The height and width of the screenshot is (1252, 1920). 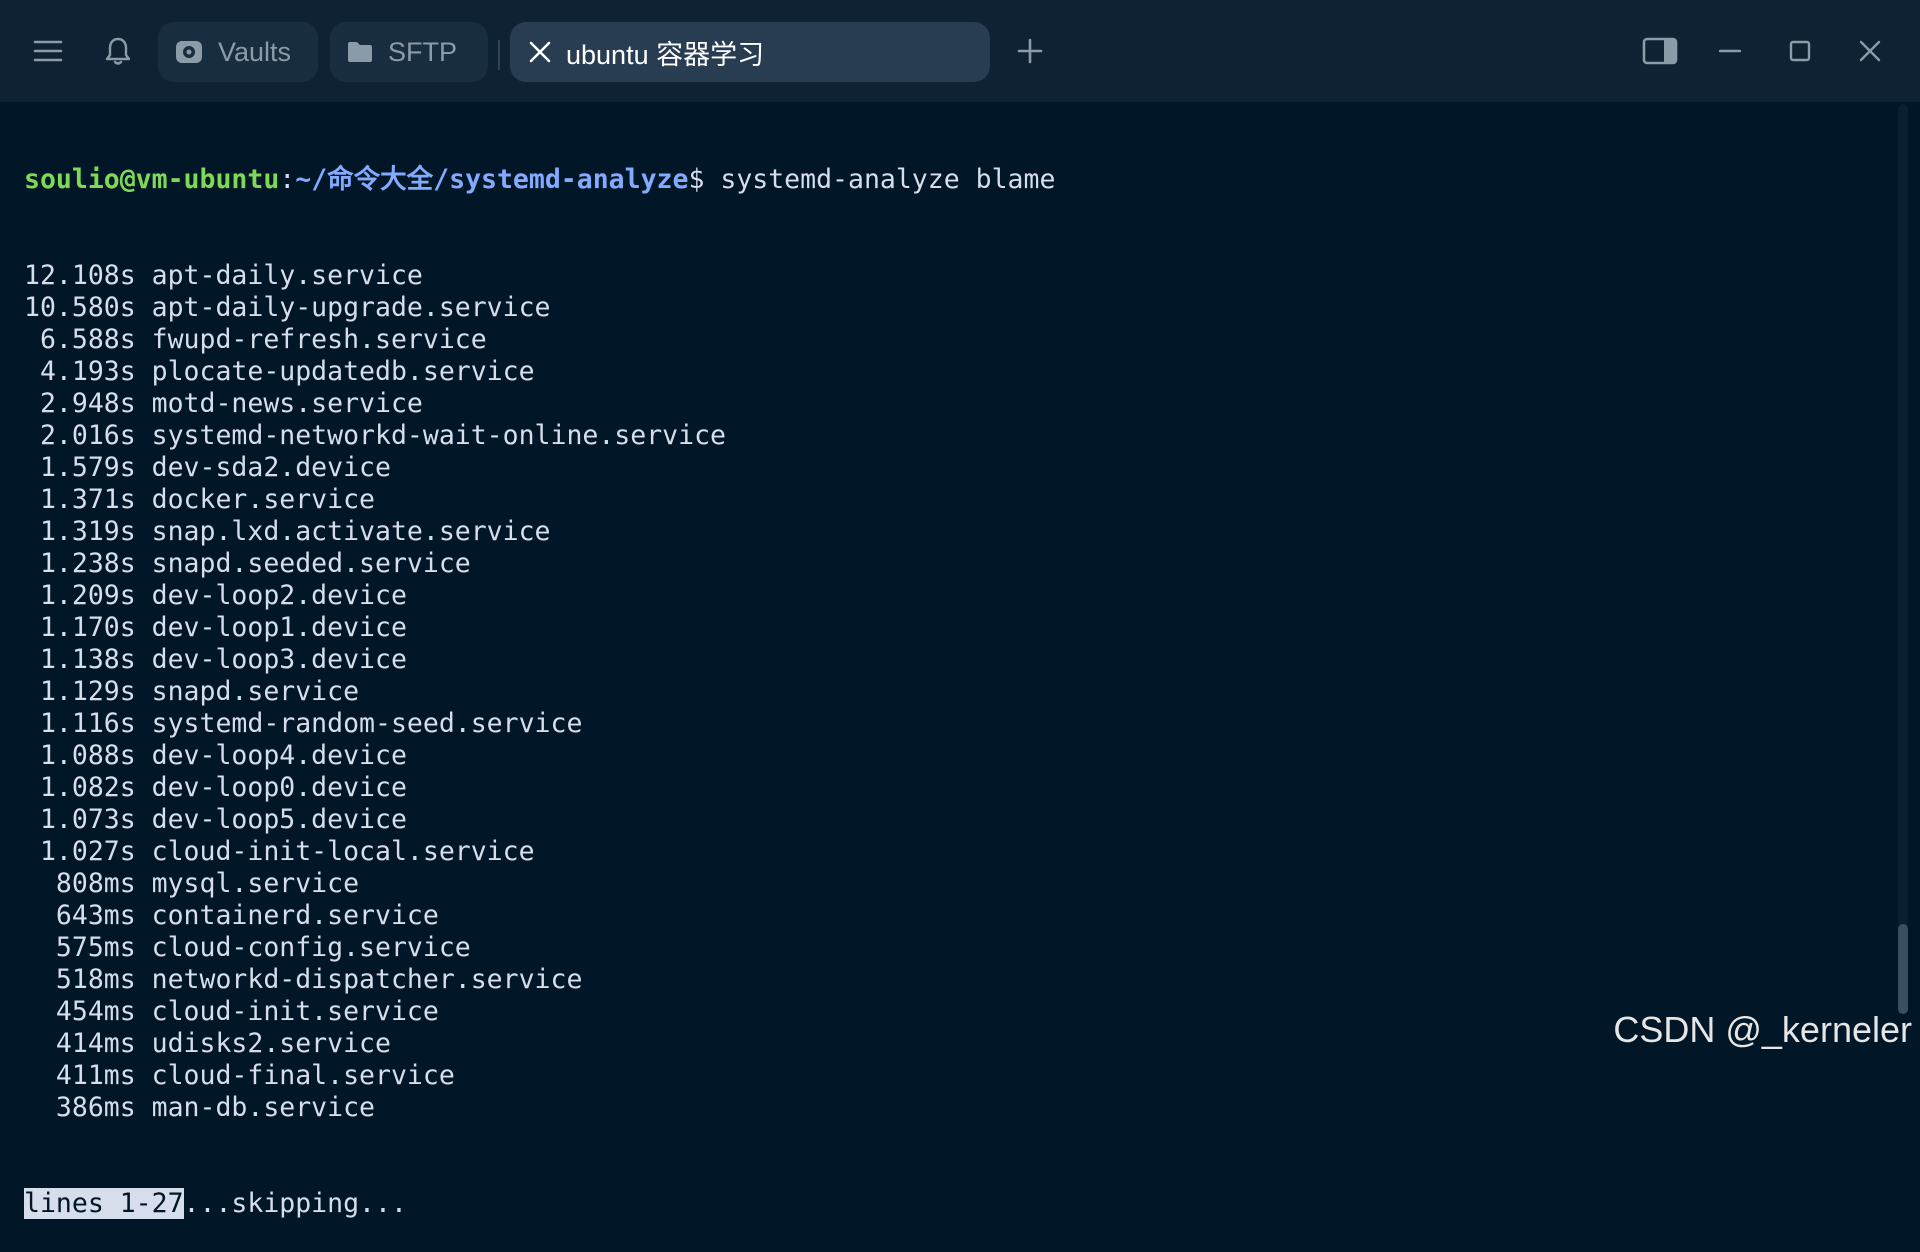 I want to click on tab-label: Vaults, so click(x=255, y=51).